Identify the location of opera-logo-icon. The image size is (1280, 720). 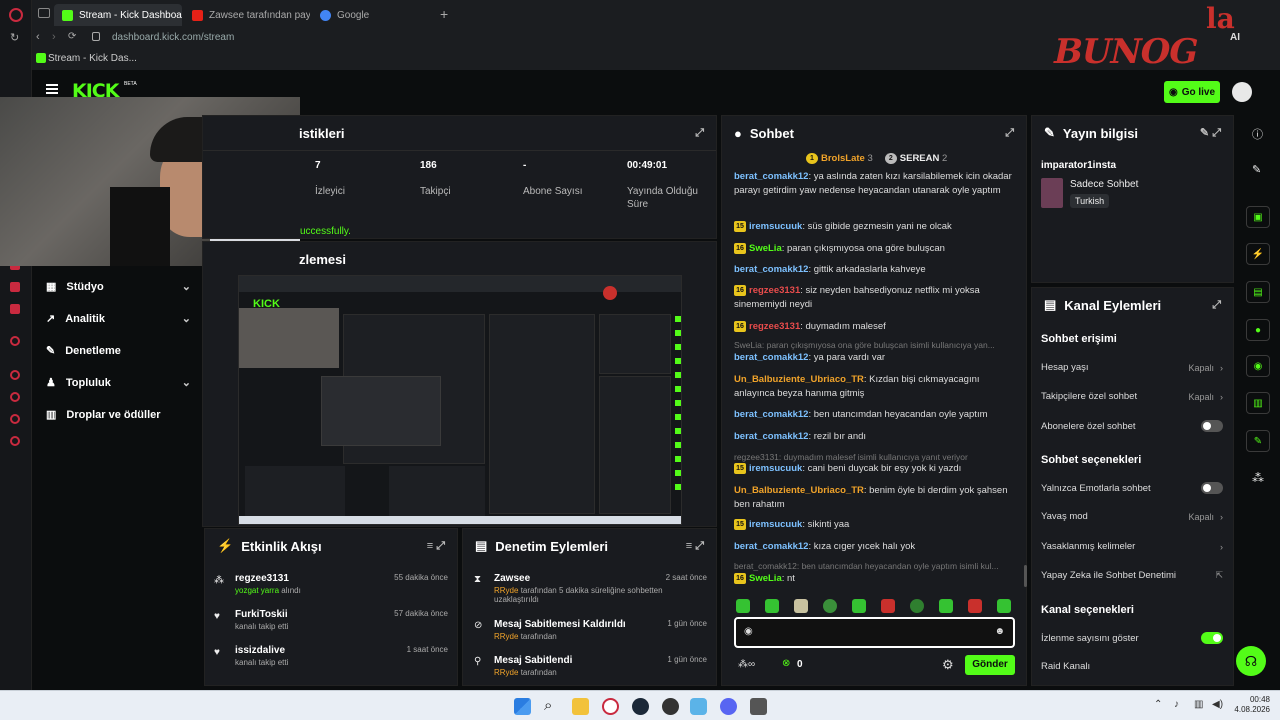
(16, 15).